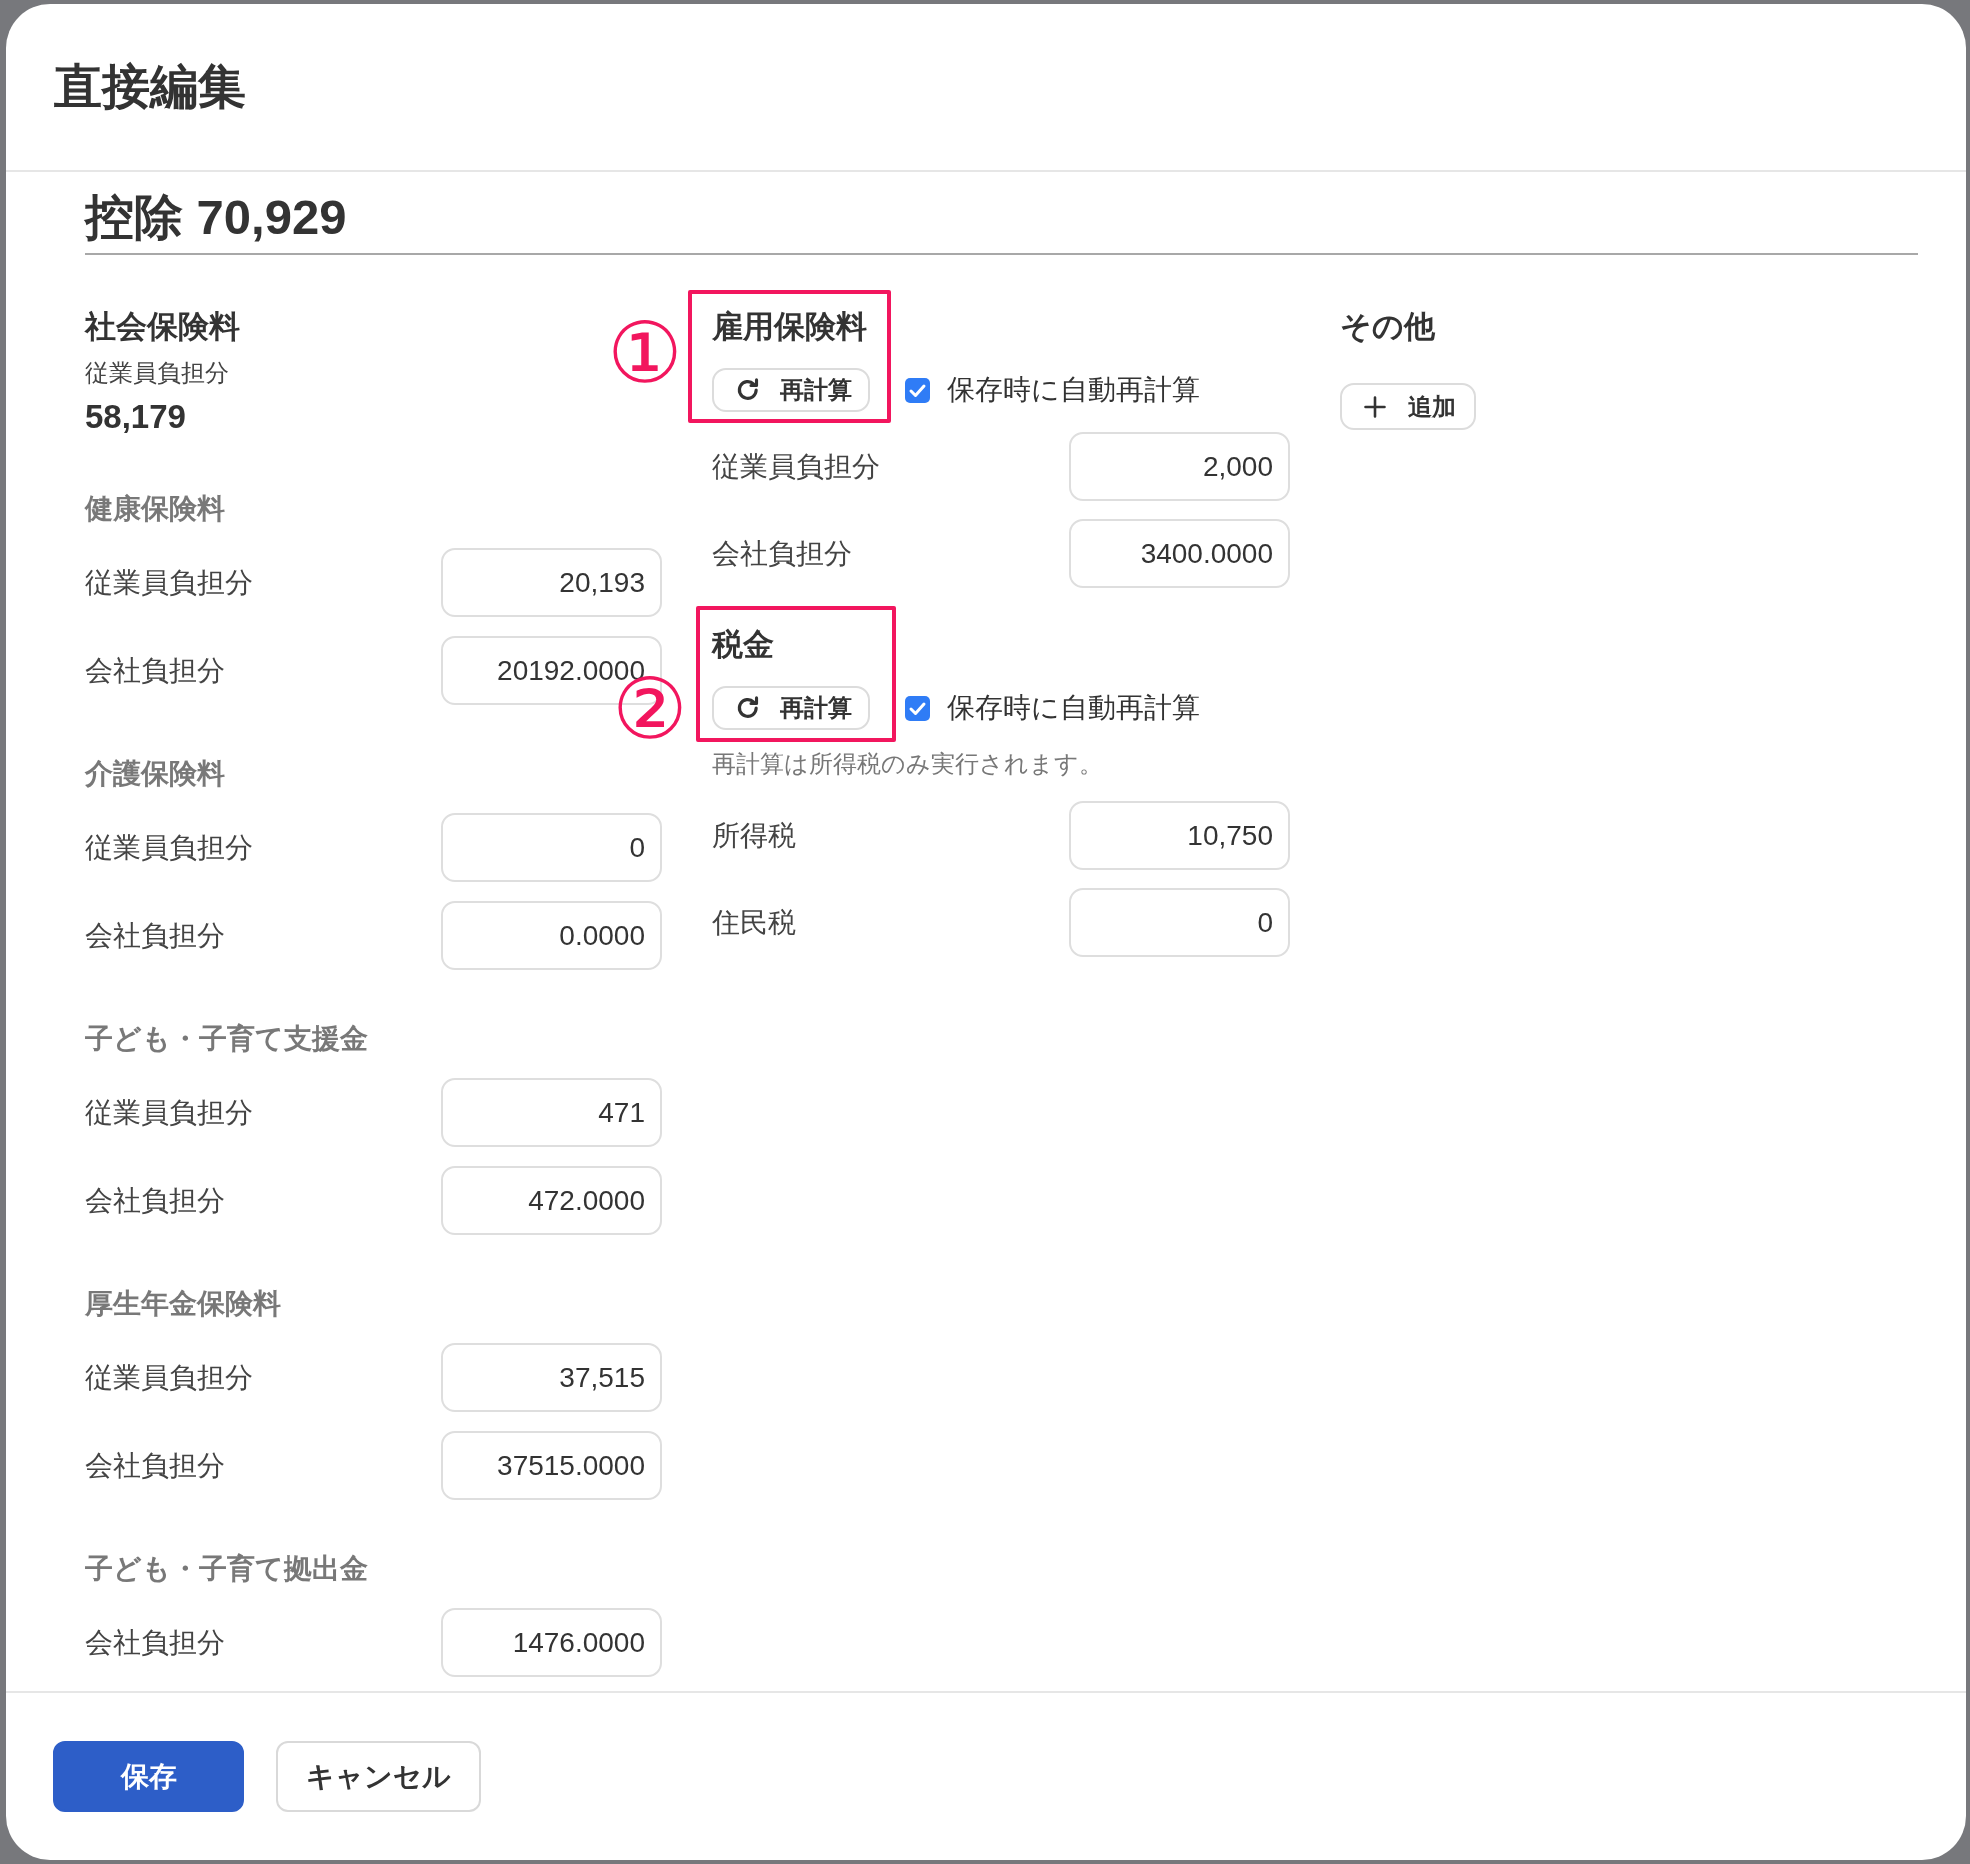 The width and height of the screenshot is (1970, 1864). Describe the element at coordinates (645, 353) in the screenshot. I see `annotation-marker: ①` at that location.